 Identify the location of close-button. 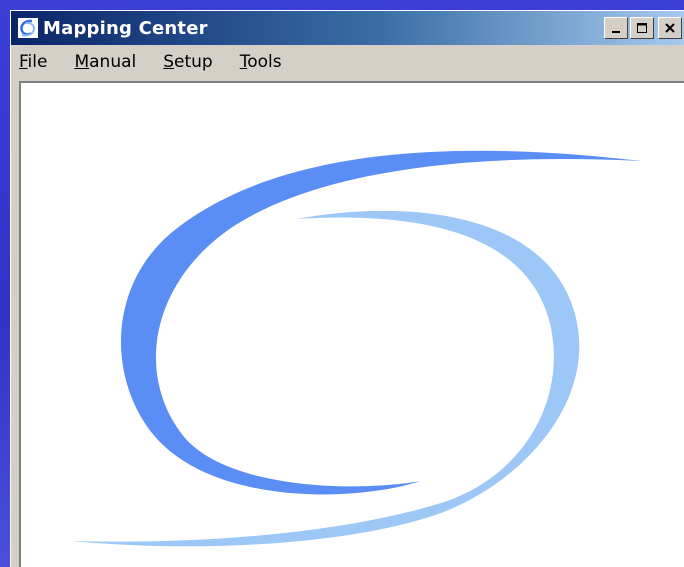
(670, 28).